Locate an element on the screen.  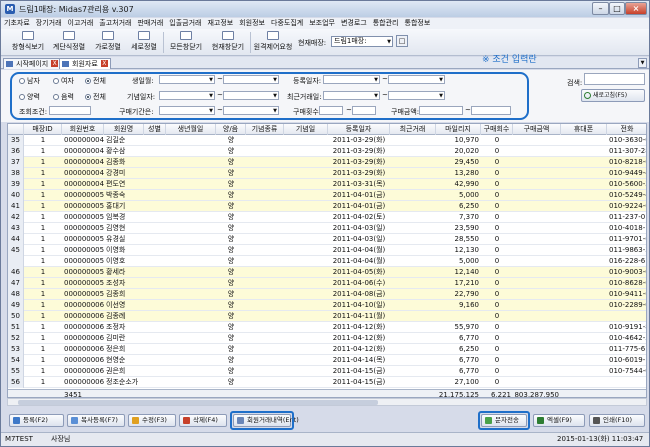
last-trade-to-select: ▼ is located at coordinates (416, 95).